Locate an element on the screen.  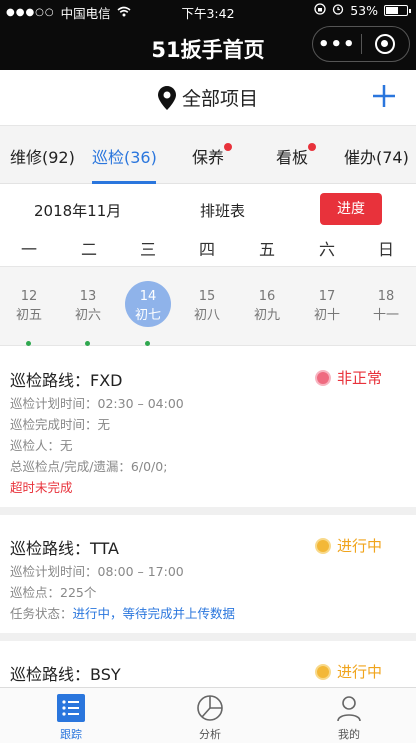
list-icon is located at coordinates (71, 708).